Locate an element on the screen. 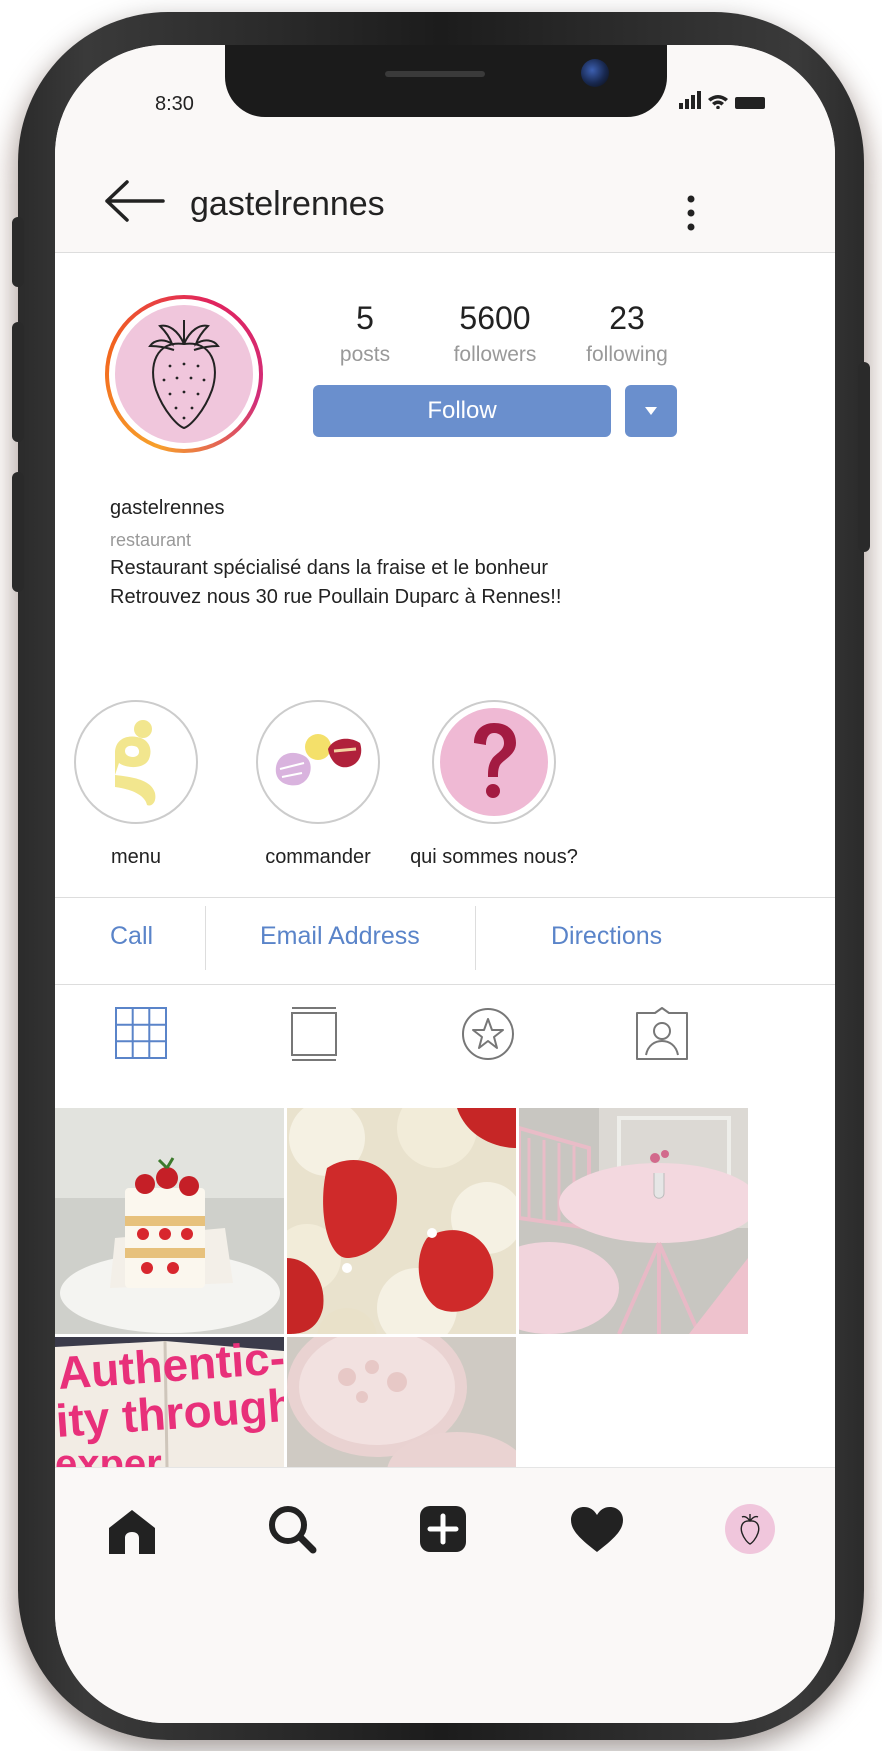 Image resolution: width=882 pixels, height=1751 pixels. star-icon is located at coordinates (488, 1034).